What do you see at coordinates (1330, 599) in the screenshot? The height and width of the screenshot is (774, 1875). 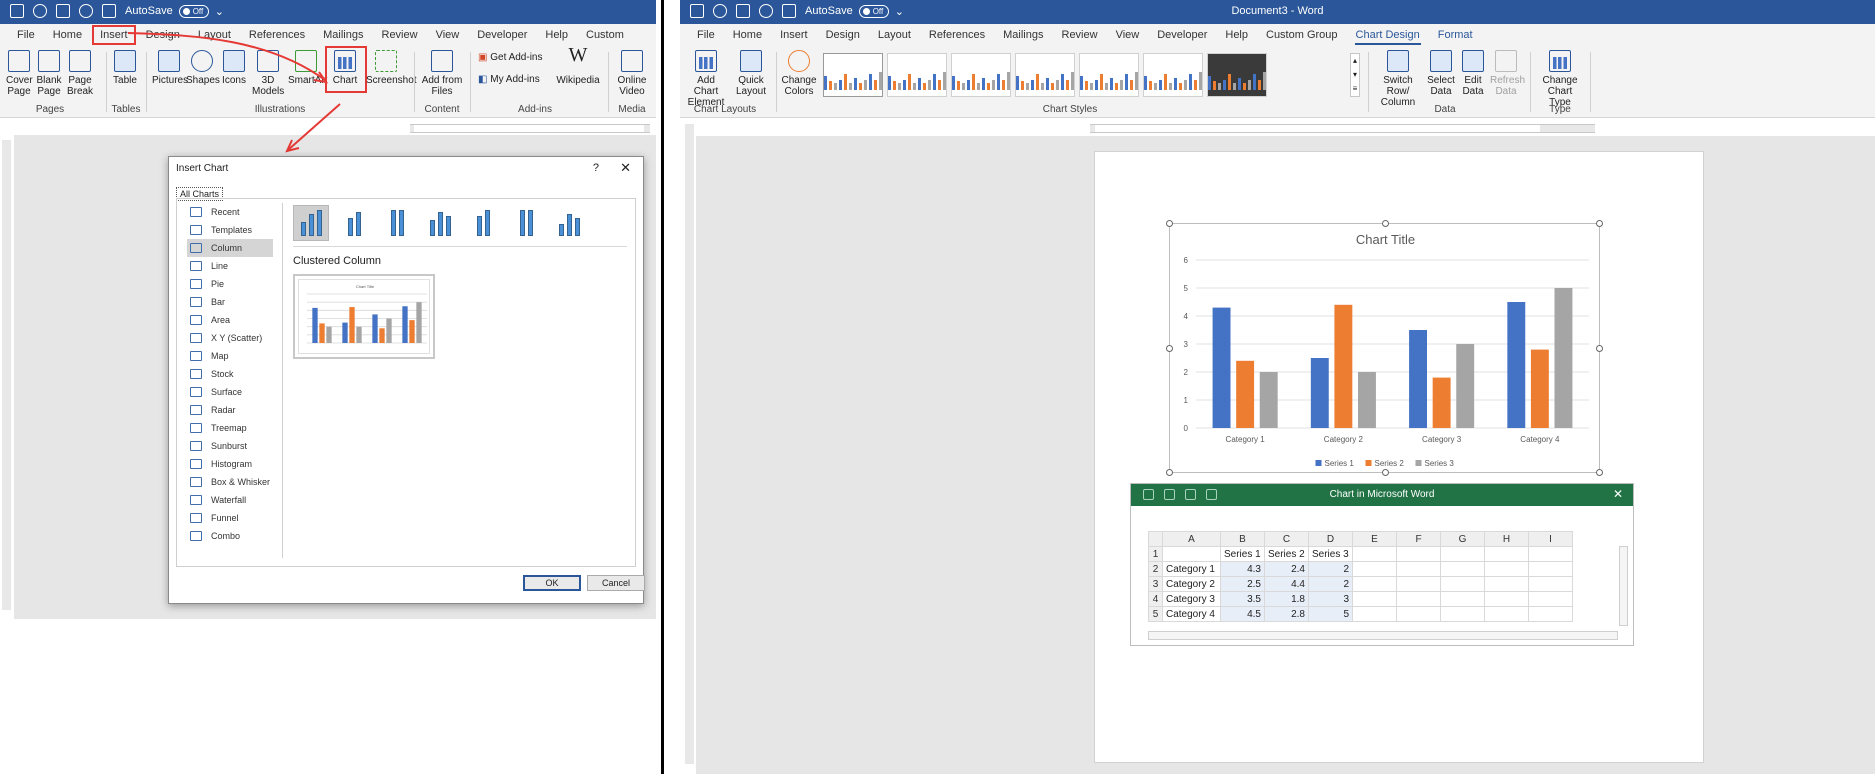 I see `sheet-cell: 3` at bounding box center [1330, 599].